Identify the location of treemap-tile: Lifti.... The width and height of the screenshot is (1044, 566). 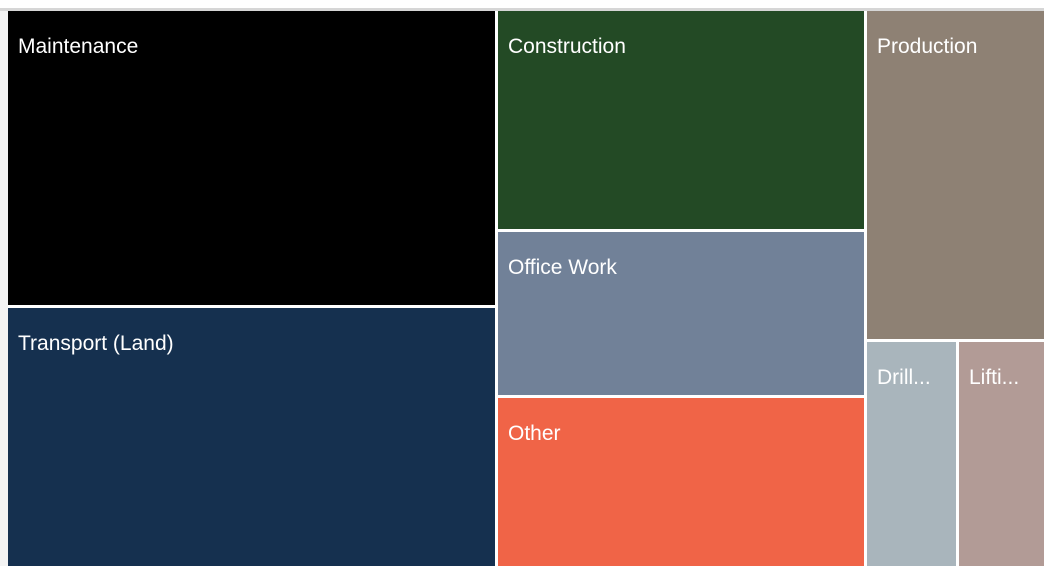
(1001, 454).